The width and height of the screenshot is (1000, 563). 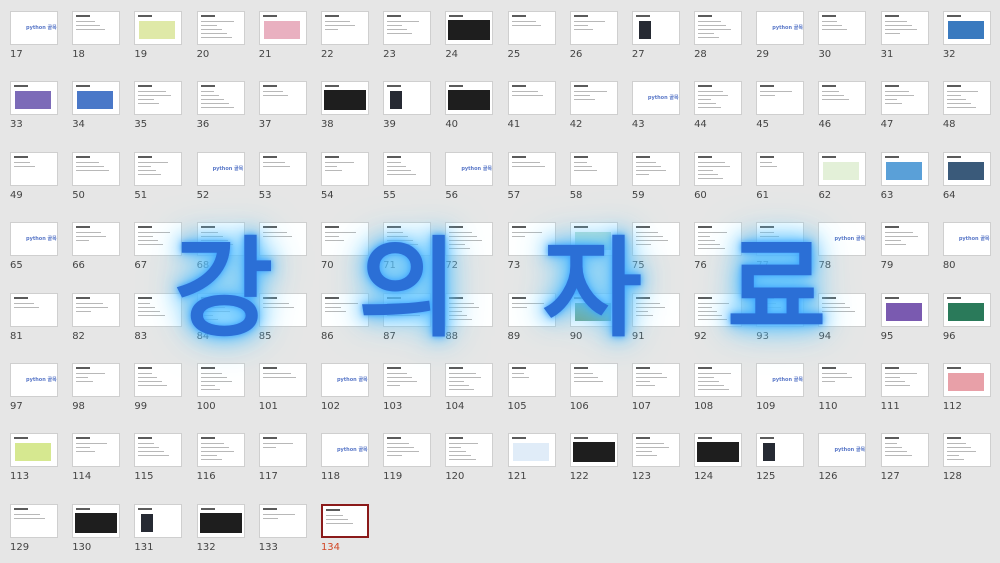 I want to click on slide-thumbnail: 106, so click(x=593, y=391).